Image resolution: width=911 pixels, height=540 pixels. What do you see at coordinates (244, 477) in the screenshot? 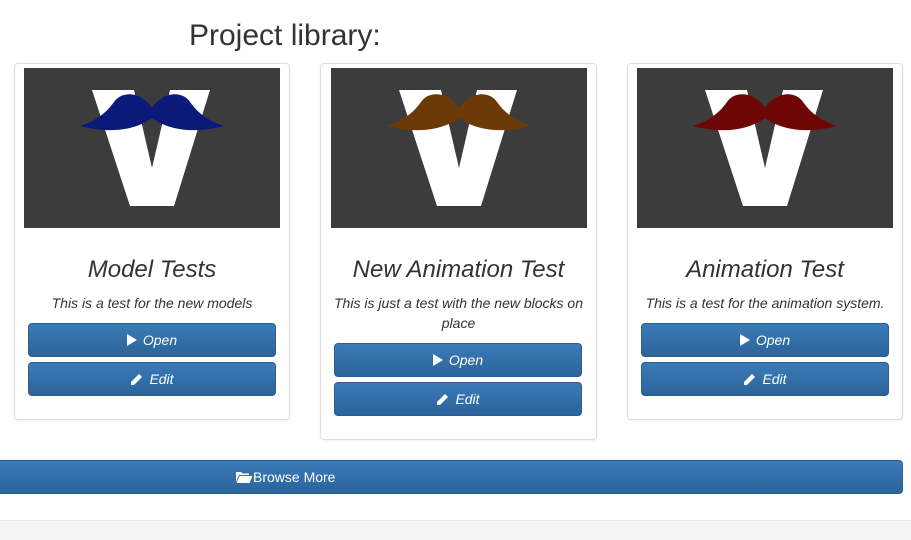
I see `folder-open-icon` at bounding box center [244, 477].